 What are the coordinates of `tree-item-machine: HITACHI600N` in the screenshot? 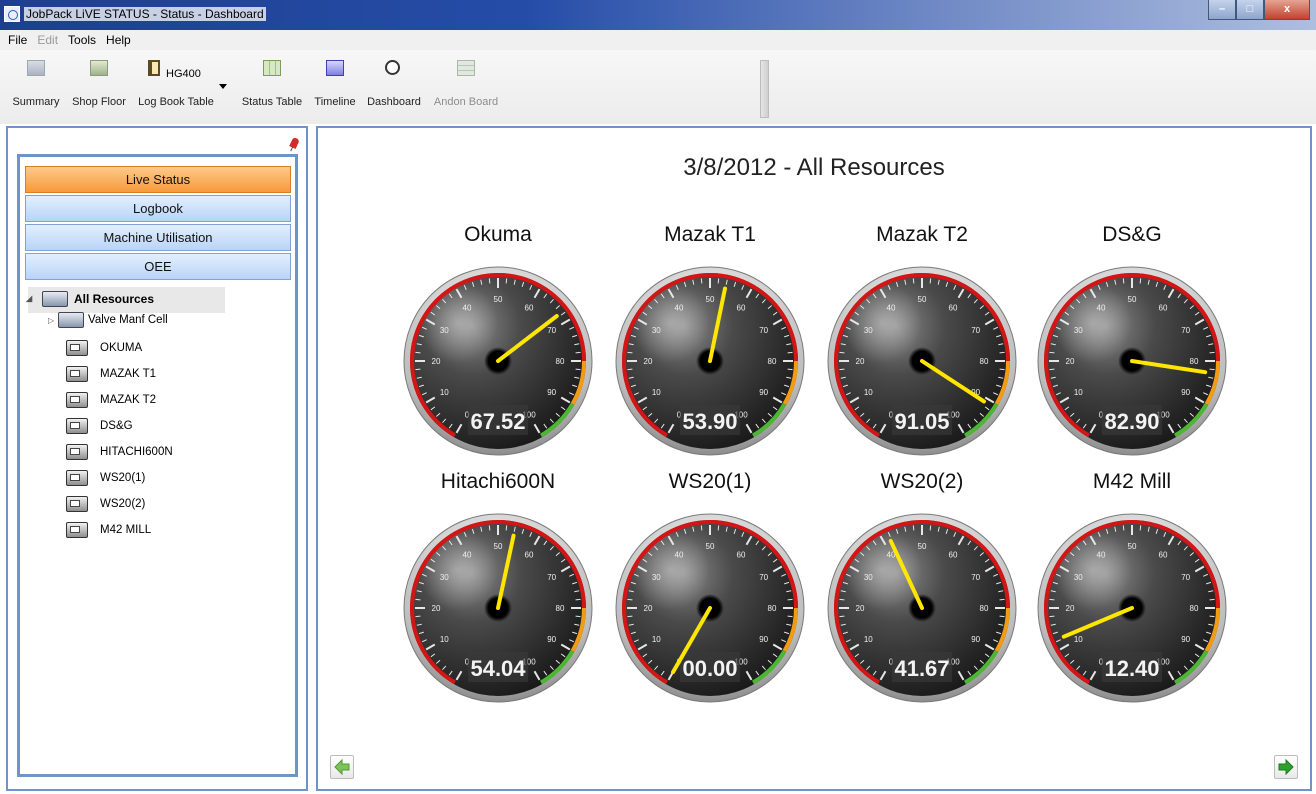 It's located at (119, 452).